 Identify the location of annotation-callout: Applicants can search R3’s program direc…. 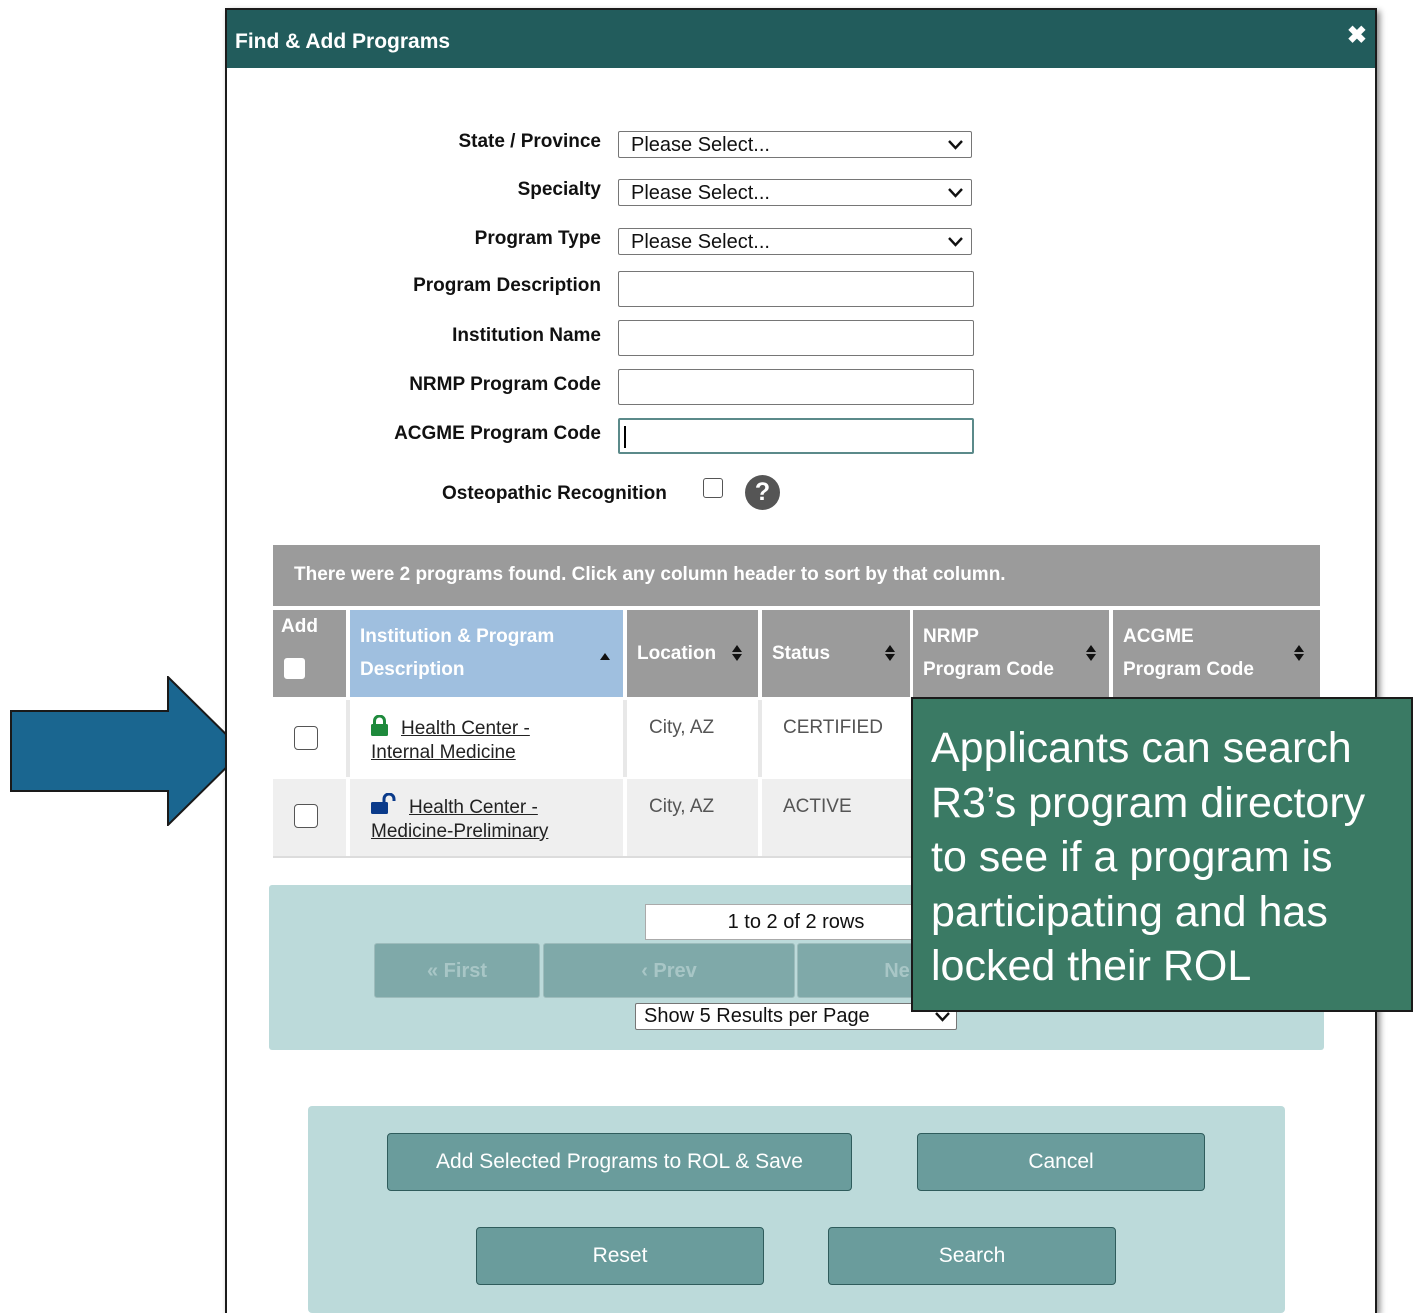
(1162, 854).